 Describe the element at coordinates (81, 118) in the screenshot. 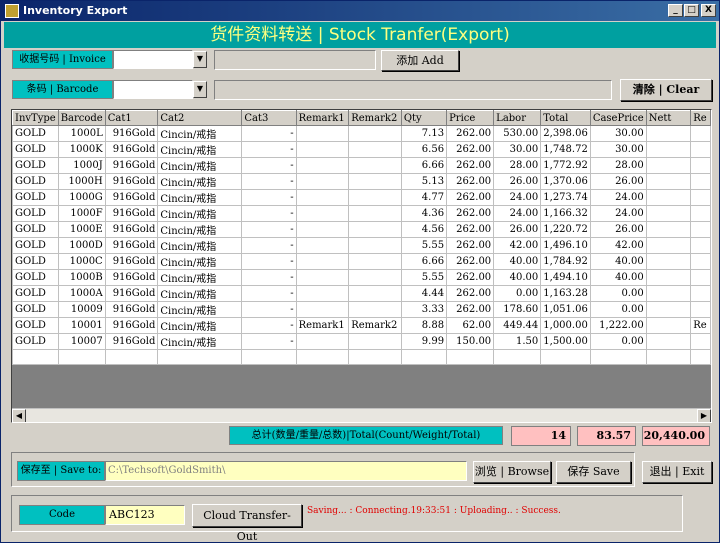

I see `column-header: Barcode` at that location.